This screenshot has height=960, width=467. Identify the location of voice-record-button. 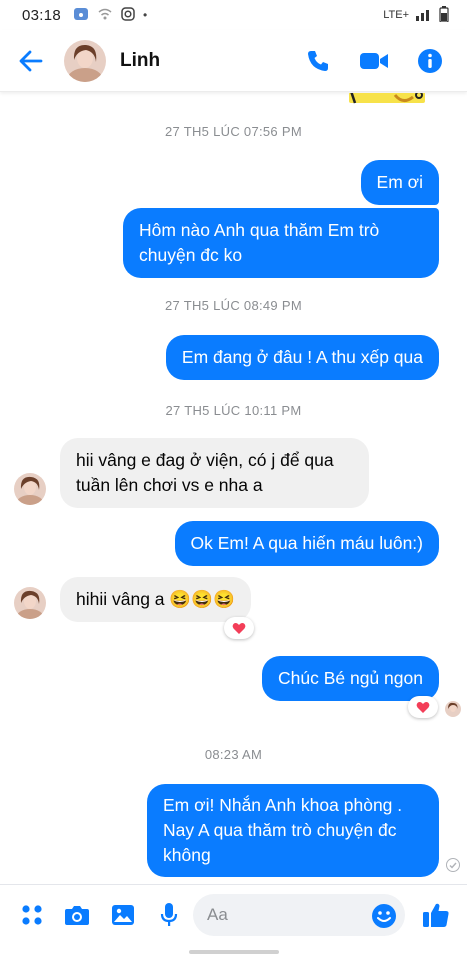
(169, 915).